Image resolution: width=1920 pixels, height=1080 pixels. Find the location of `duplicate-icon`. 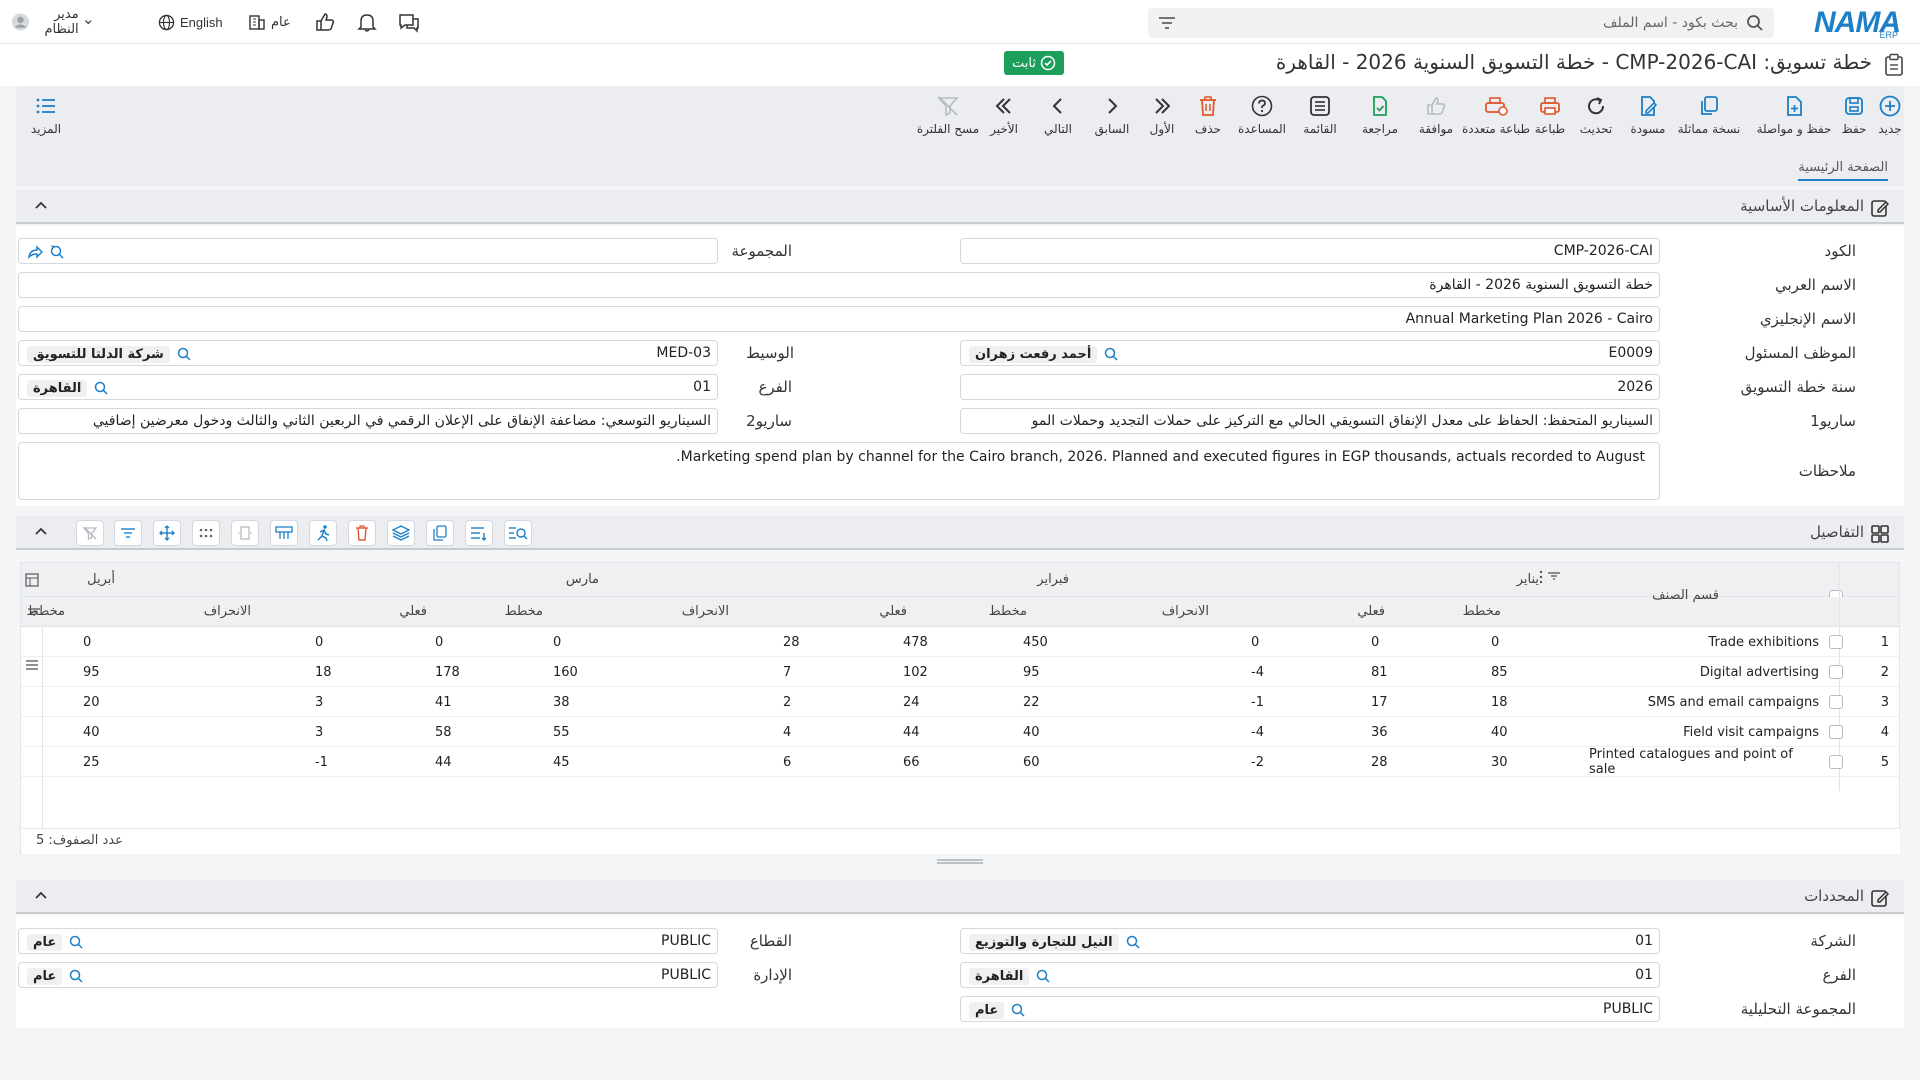

duplicate-icon is located at coordinates (440, 533).